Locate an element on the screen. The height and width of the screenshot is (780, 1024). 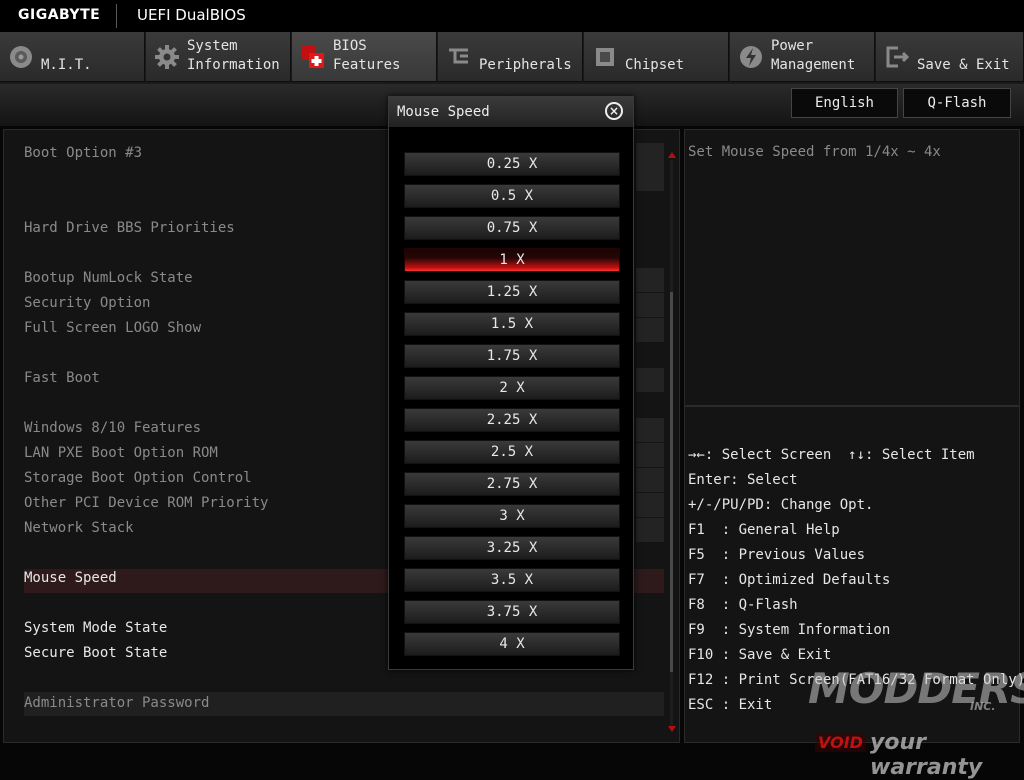
tab-mit: M.I.T. is located at coordinates (72, 57).